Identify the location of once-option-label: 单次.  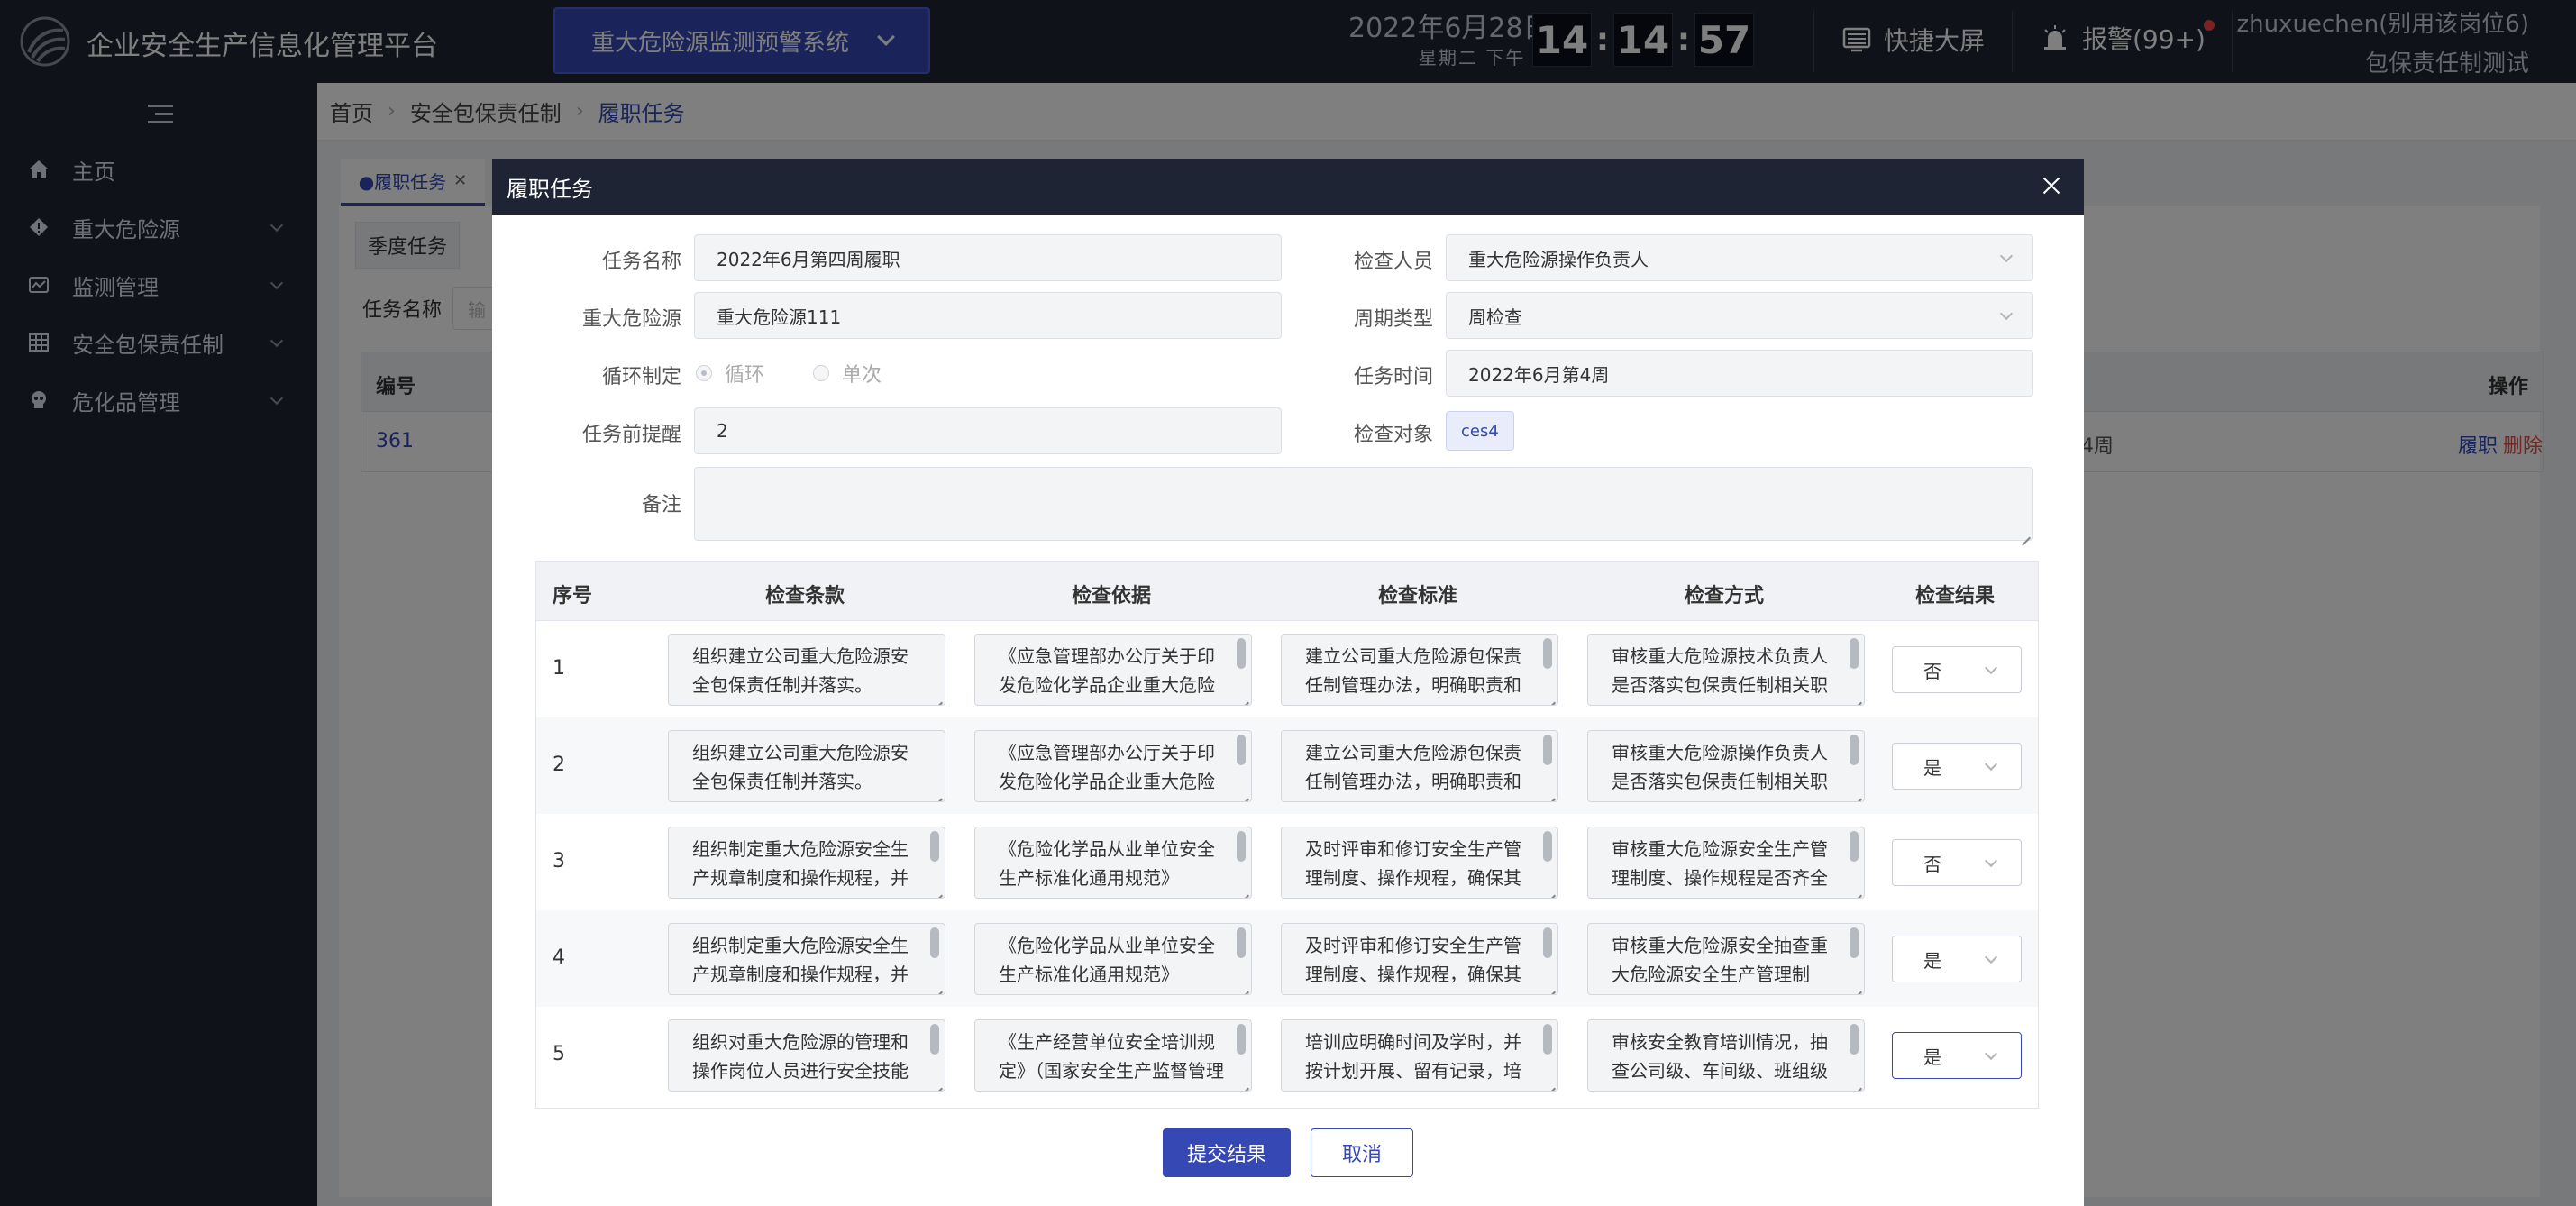
(862, 375).